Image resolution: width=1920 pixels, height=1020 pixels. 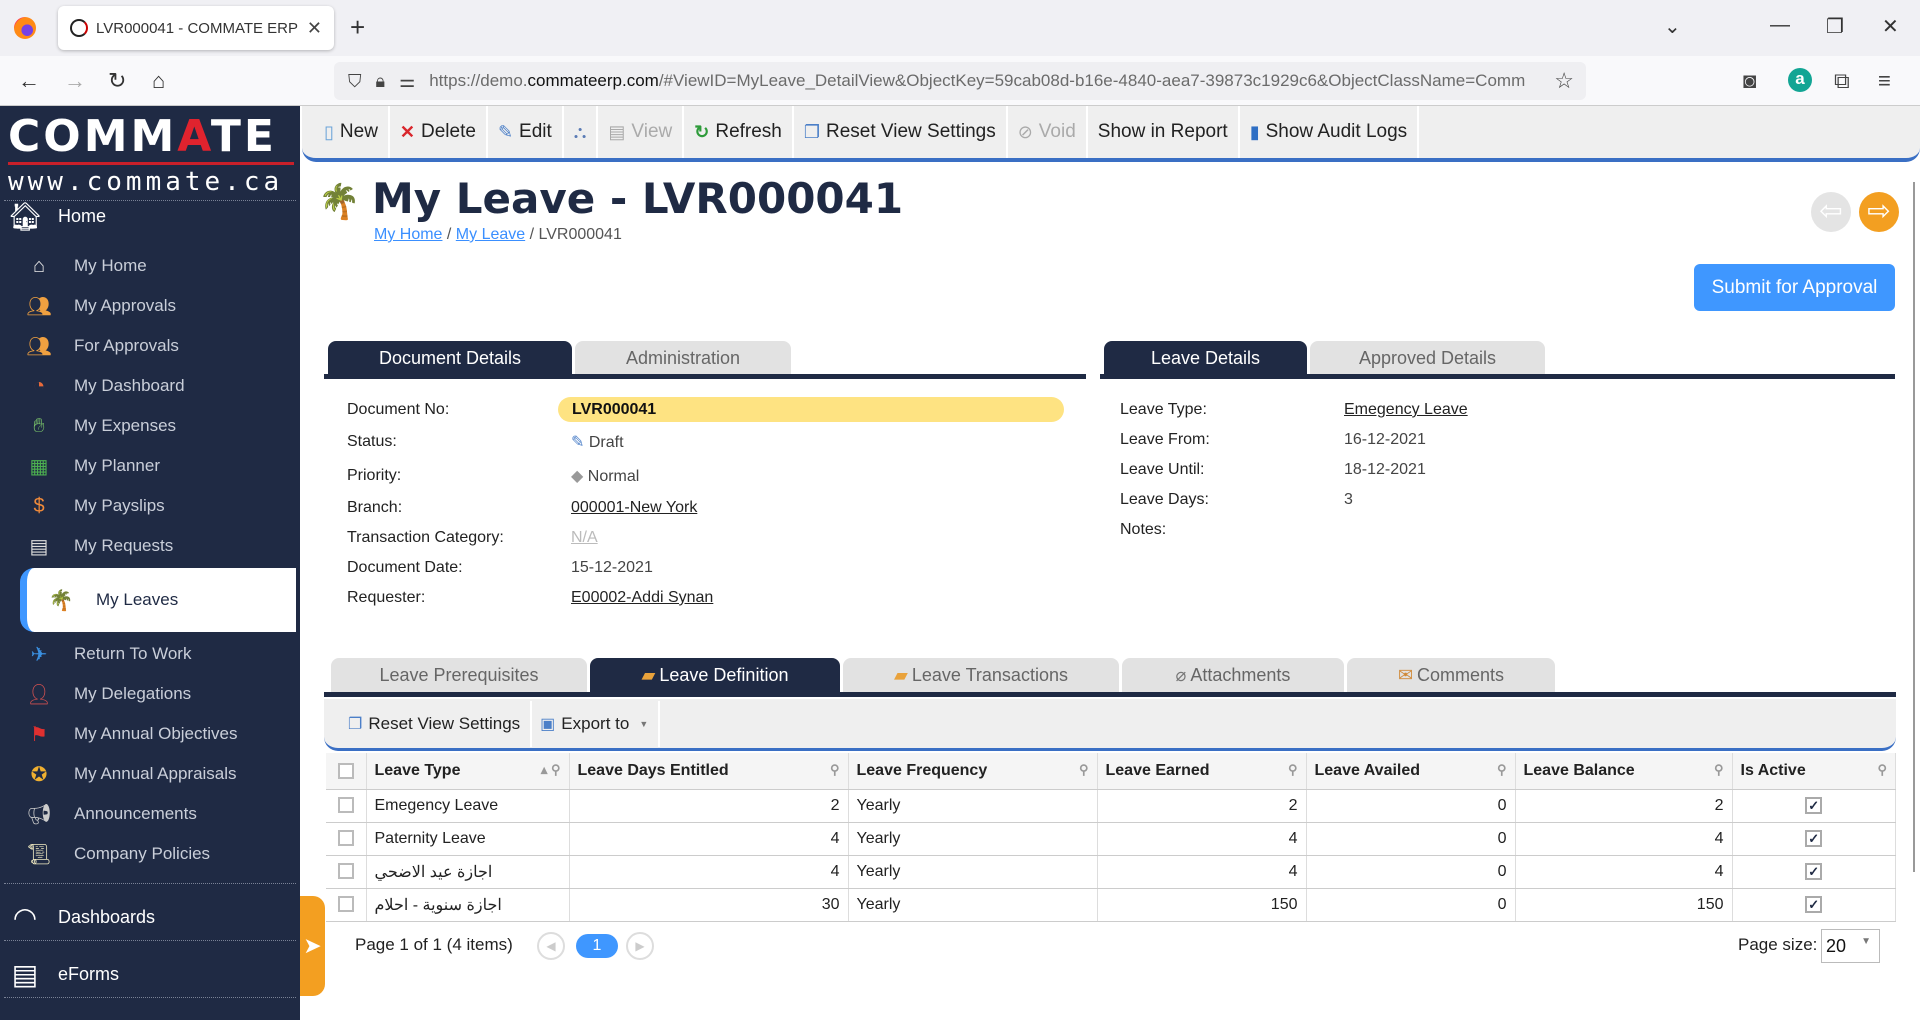 I want to click on shield-icon: ⛉, so click(x=355, y=81).